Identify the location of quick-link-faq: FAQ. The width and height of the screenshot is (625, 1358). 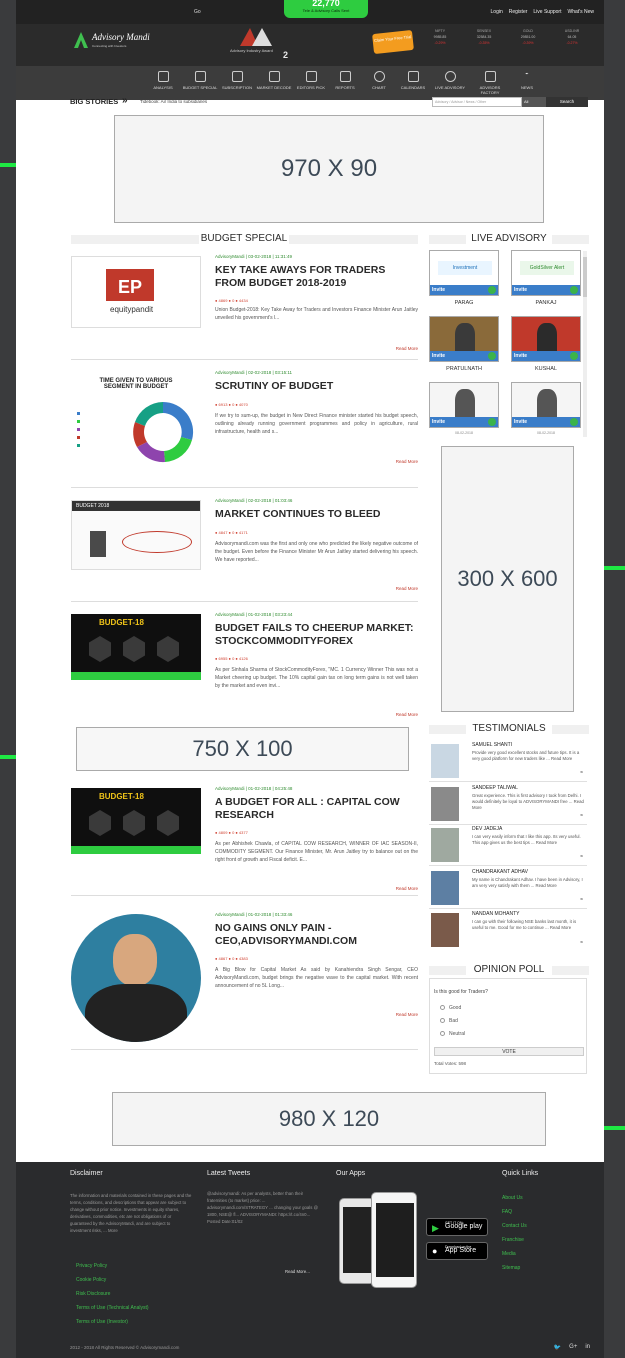
(507, 1212).